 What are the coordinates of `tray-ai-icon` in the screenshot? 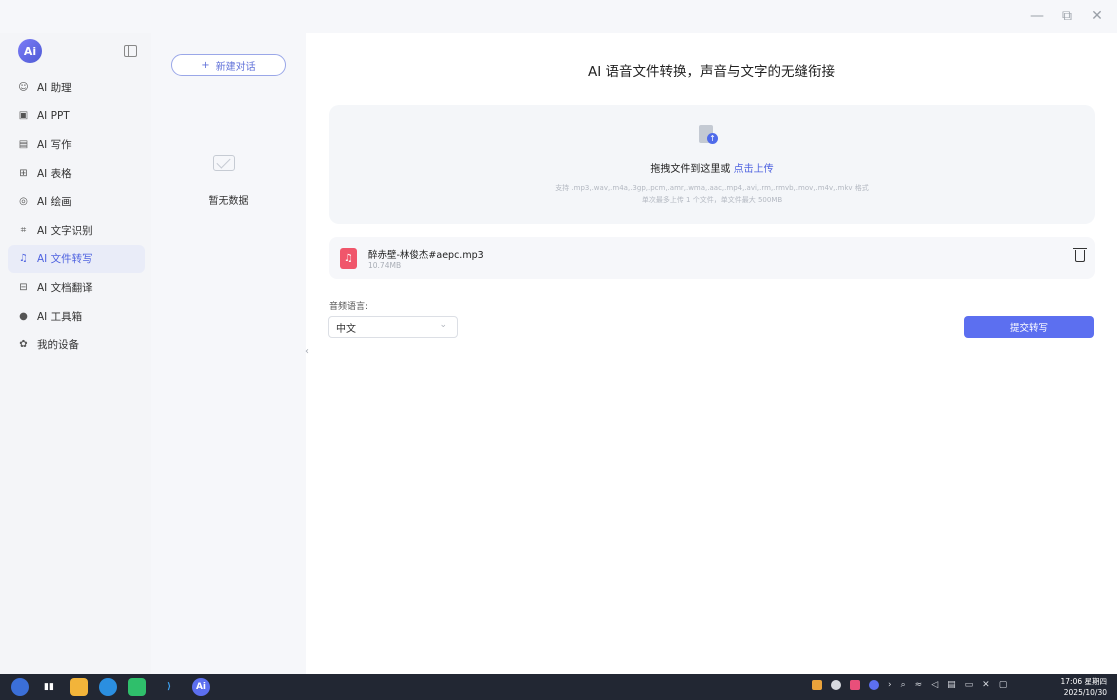 It's located at (874, 685).